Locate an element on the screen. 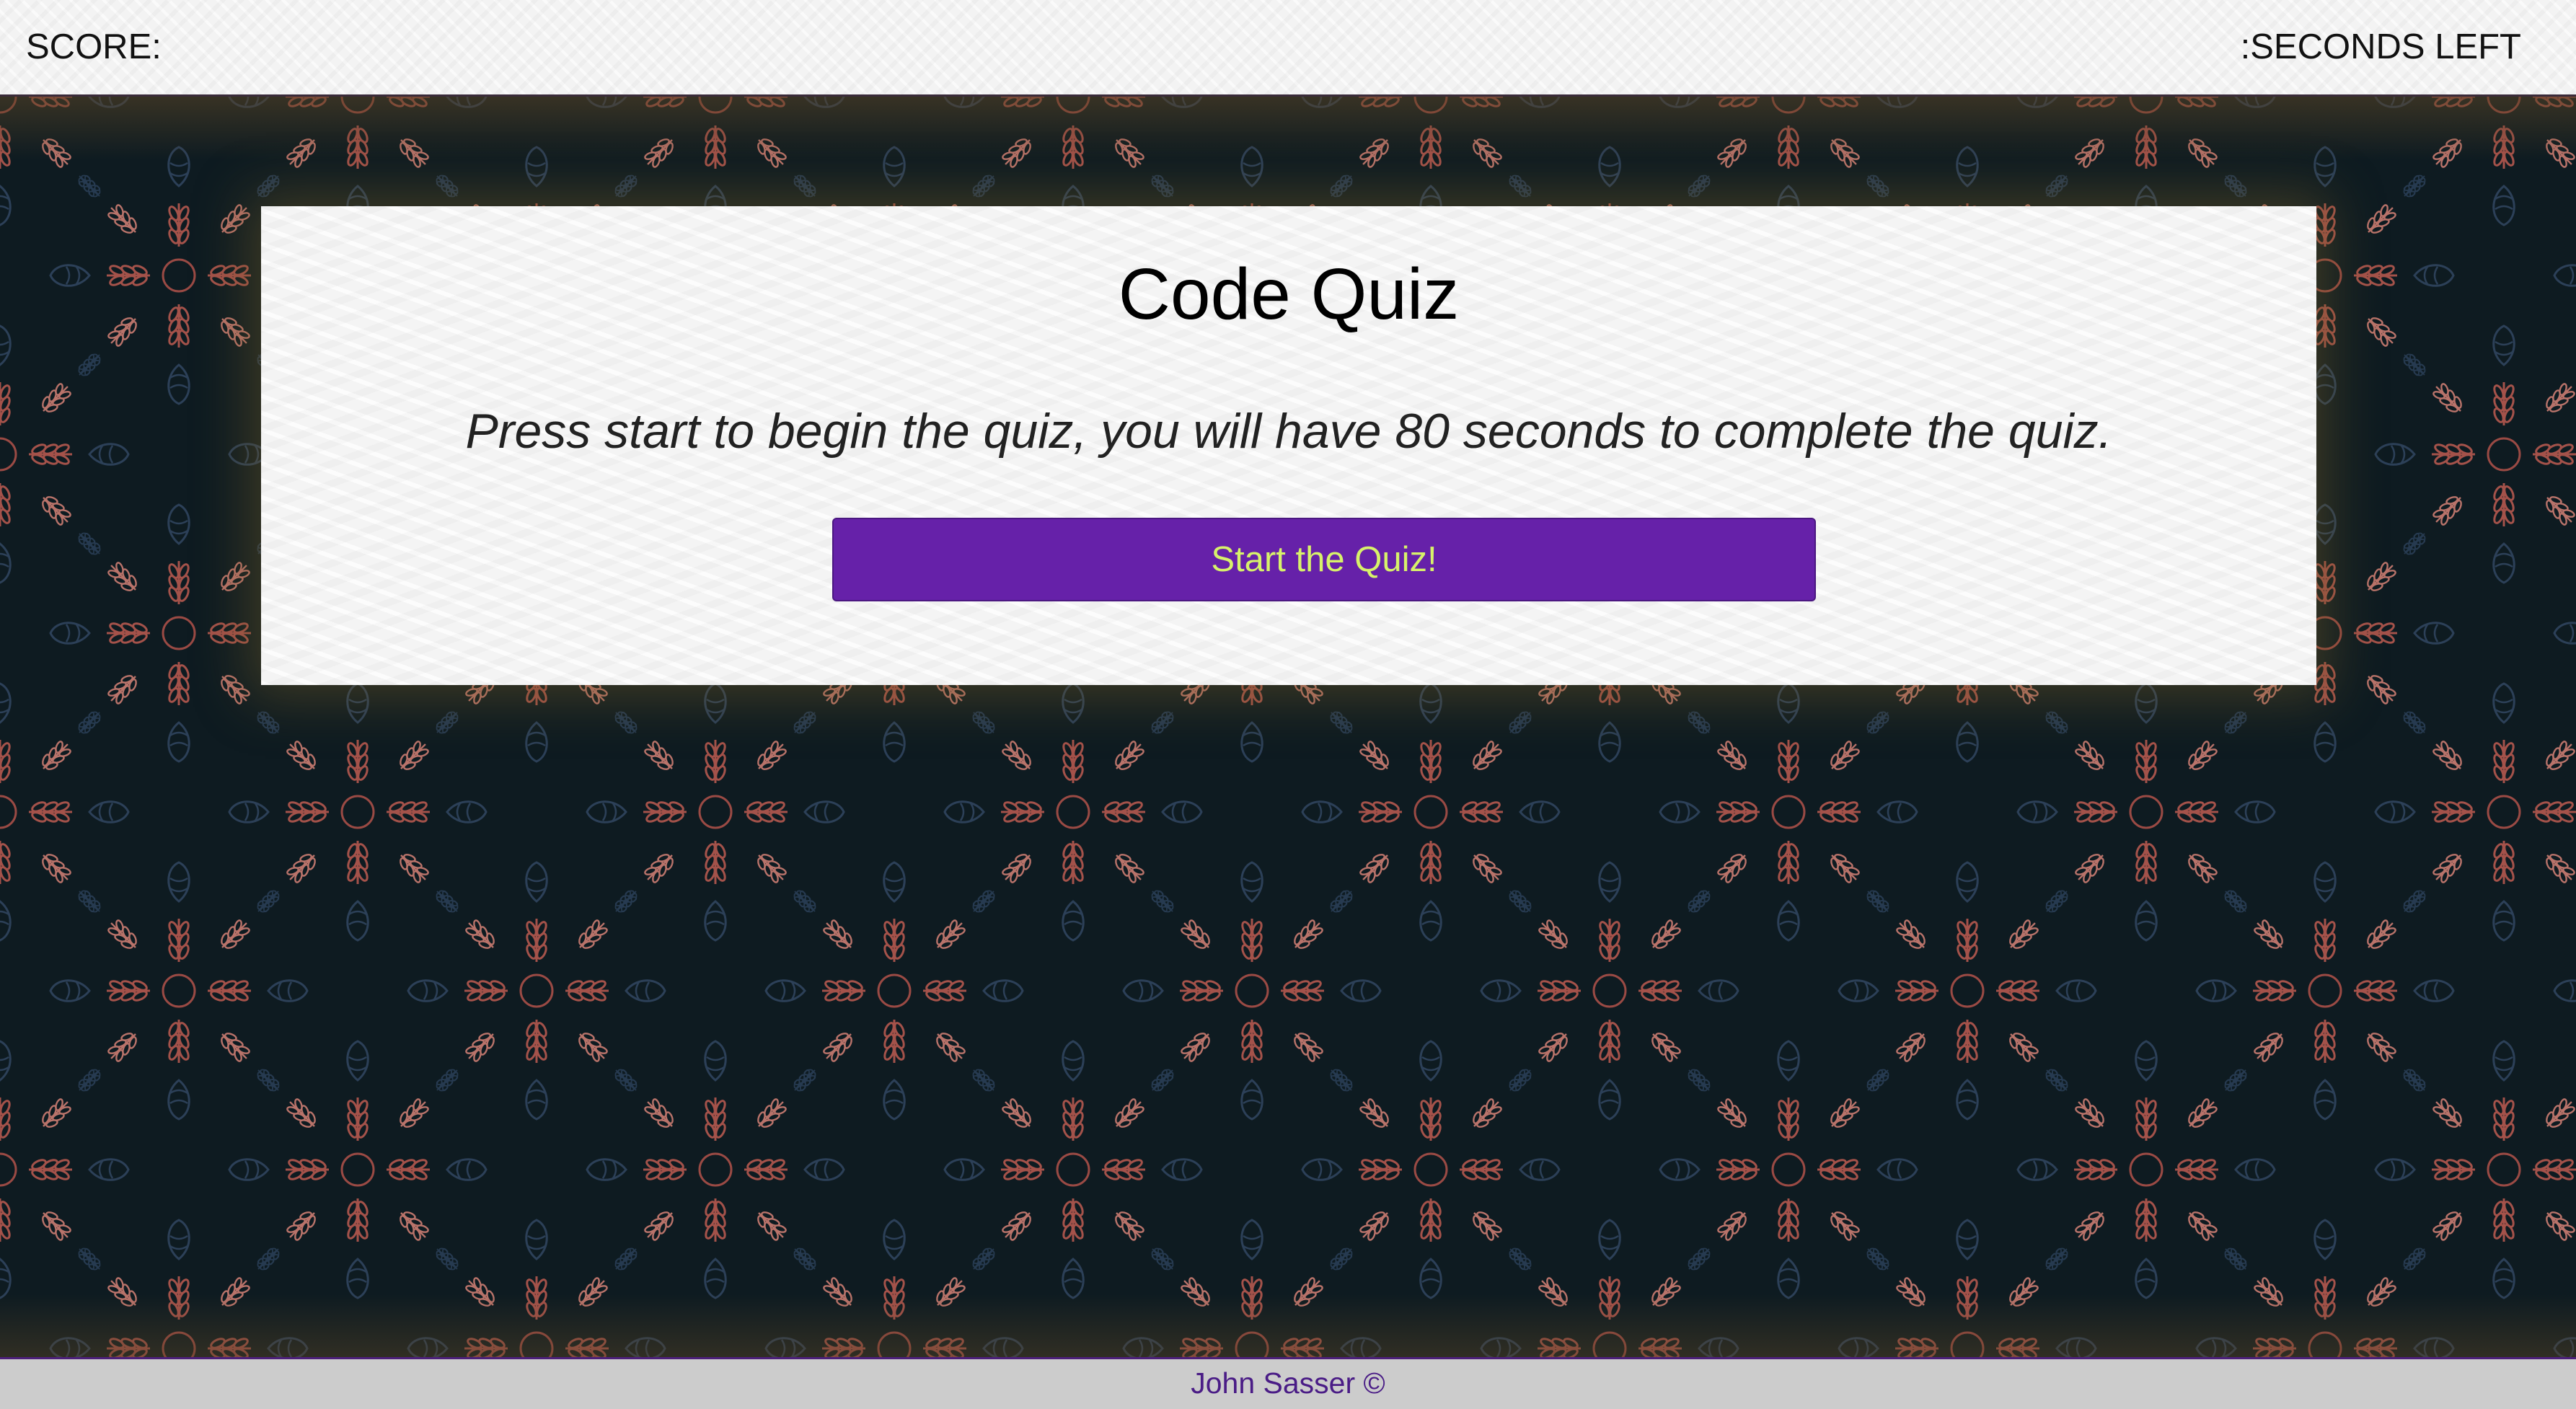 The width and height of the screenshot is (2576, 1409). header-bar: SCORE: :SECONDS LEFT is located at coordinates (1288, 48).